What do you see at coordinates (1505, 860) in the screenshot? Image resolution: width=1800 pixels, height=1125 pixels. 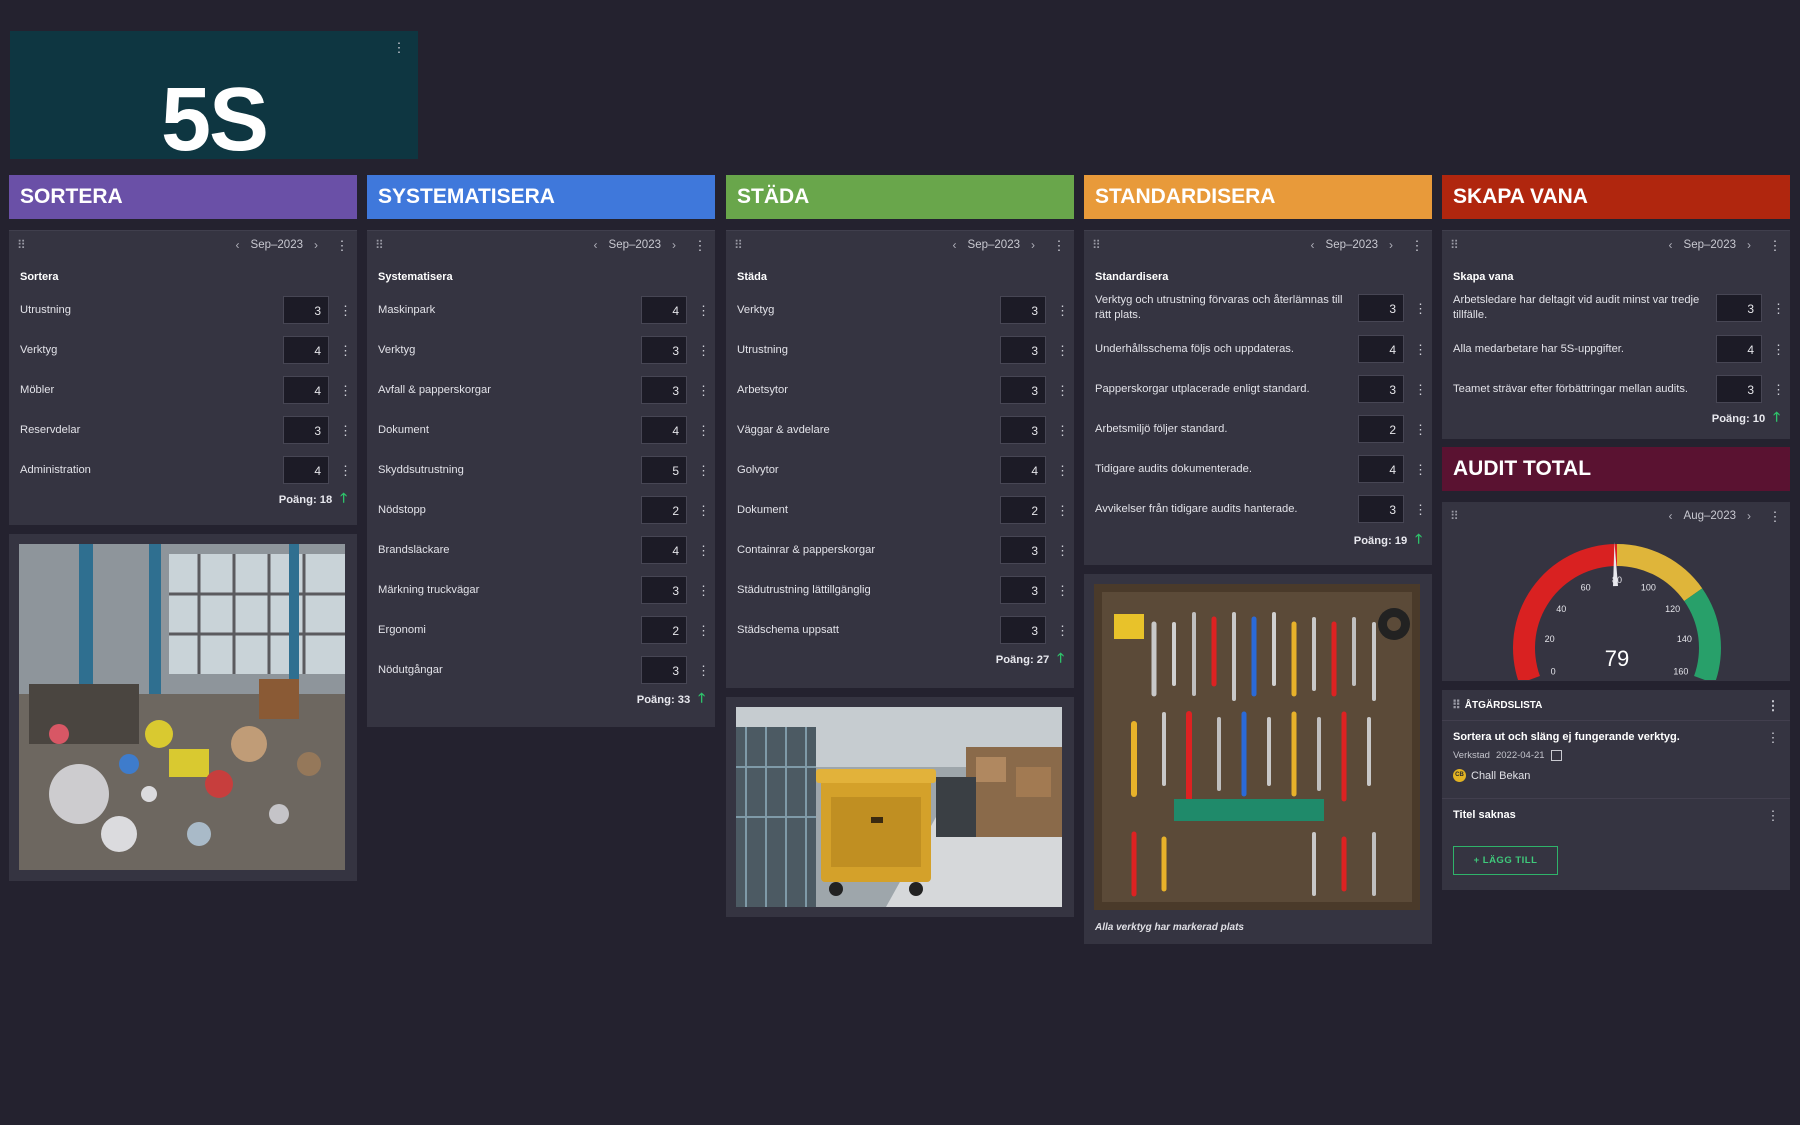 I see `add-action-button: + LÄGG TILL` at bounding box center [1505, 860].